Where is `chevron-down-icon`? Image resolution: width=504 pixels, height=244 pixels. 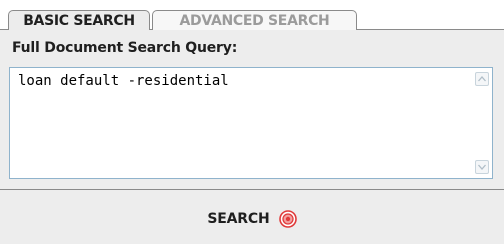 chevron-down-icon is located at coordinates (482, 167).